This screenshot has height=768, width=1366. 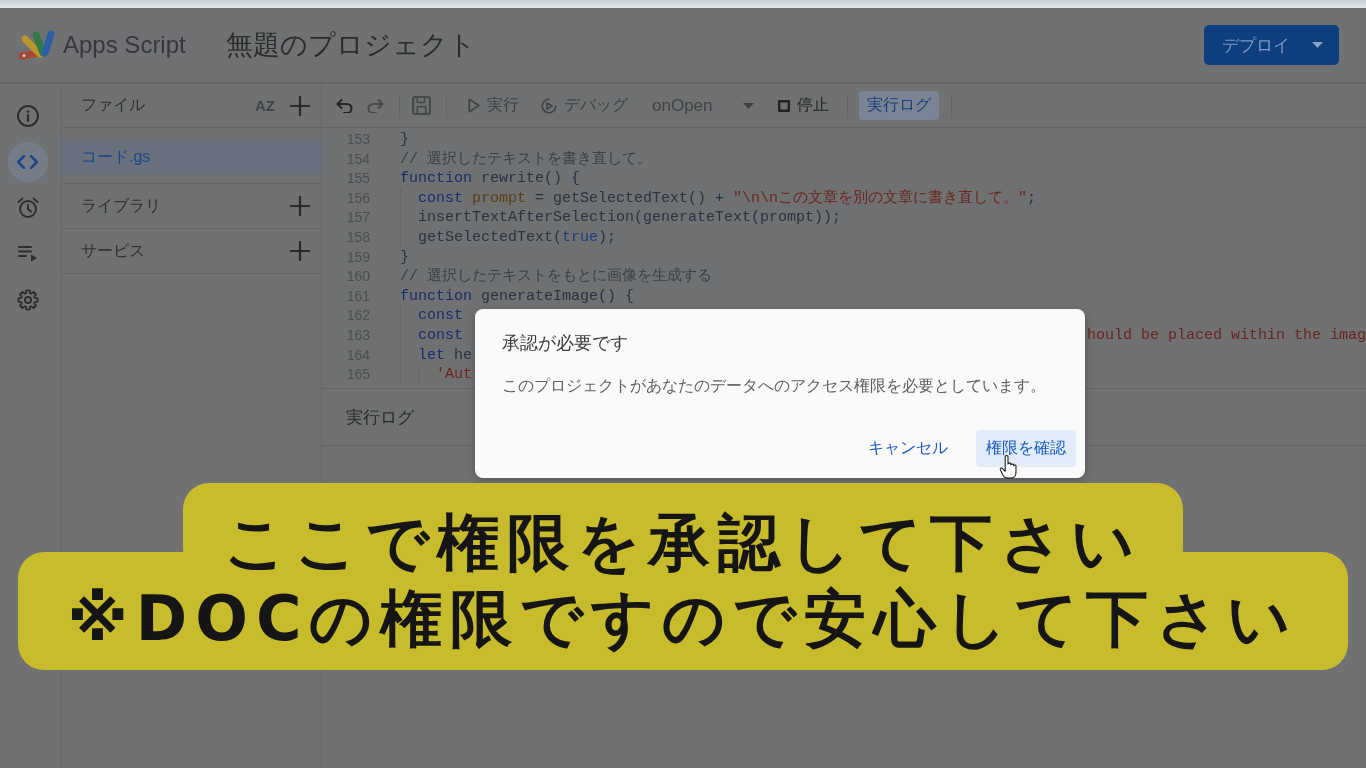 I want to click on stop-button: 停止, so click(x=803, y=105).